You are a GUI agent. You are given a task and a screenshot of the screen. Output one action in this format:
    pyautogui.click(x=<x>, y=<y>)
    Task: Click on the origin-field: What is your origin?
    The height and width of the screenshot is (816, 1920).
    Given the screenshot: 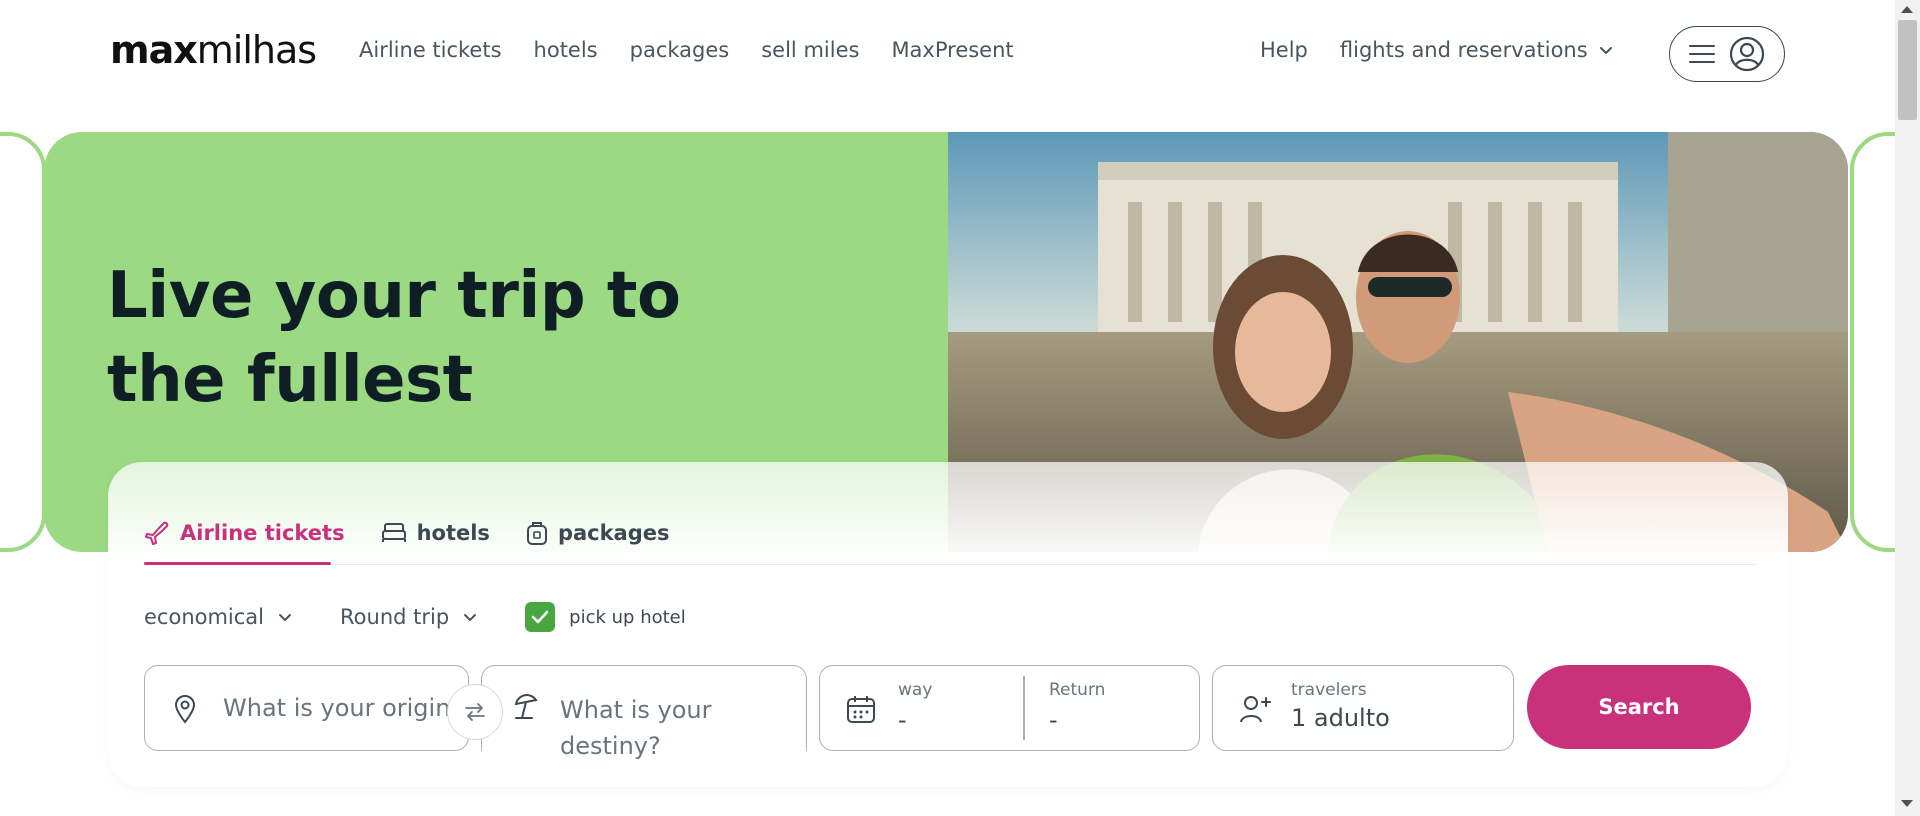 What is the action you would take?
    pyautogui.click(x=306, y=708)
    